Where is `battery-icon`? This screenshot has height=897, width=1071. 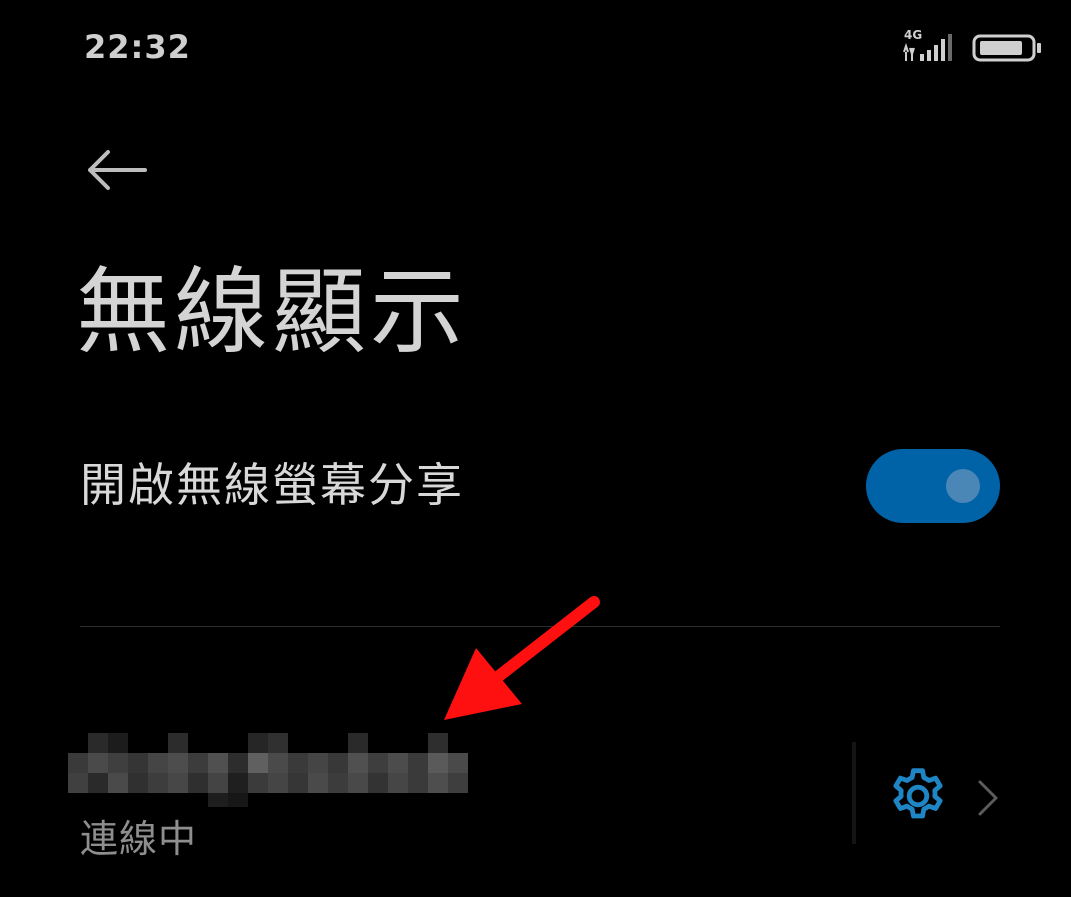
battery-icon is located at coordinates (1006, 48).